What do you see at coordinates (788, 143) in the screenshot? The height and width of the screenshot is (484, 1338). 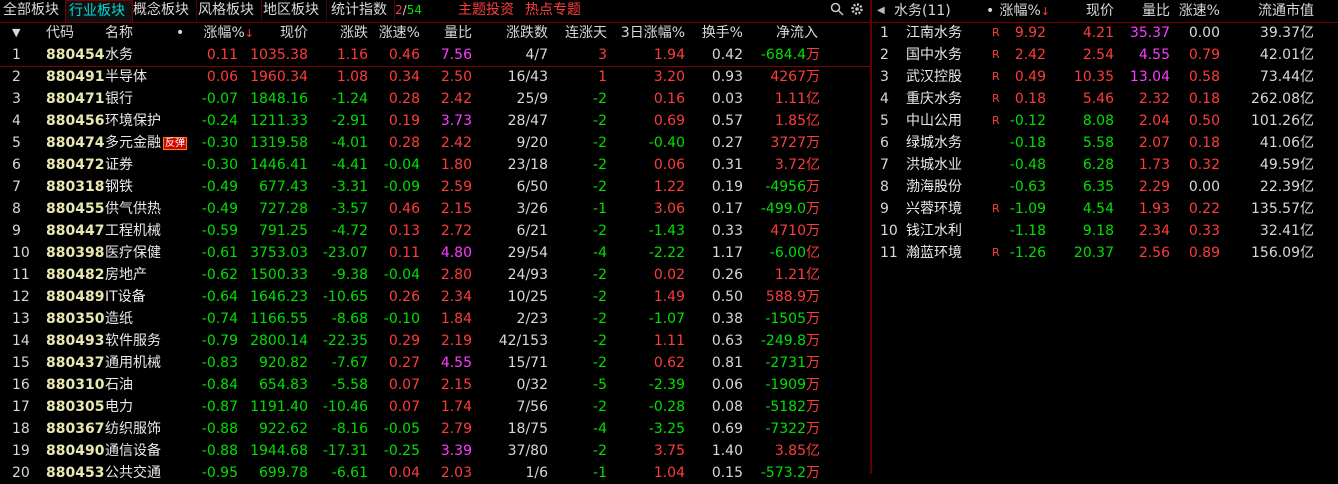 I see `net-inflow-value: 3727` at bounding box center [788, 143].